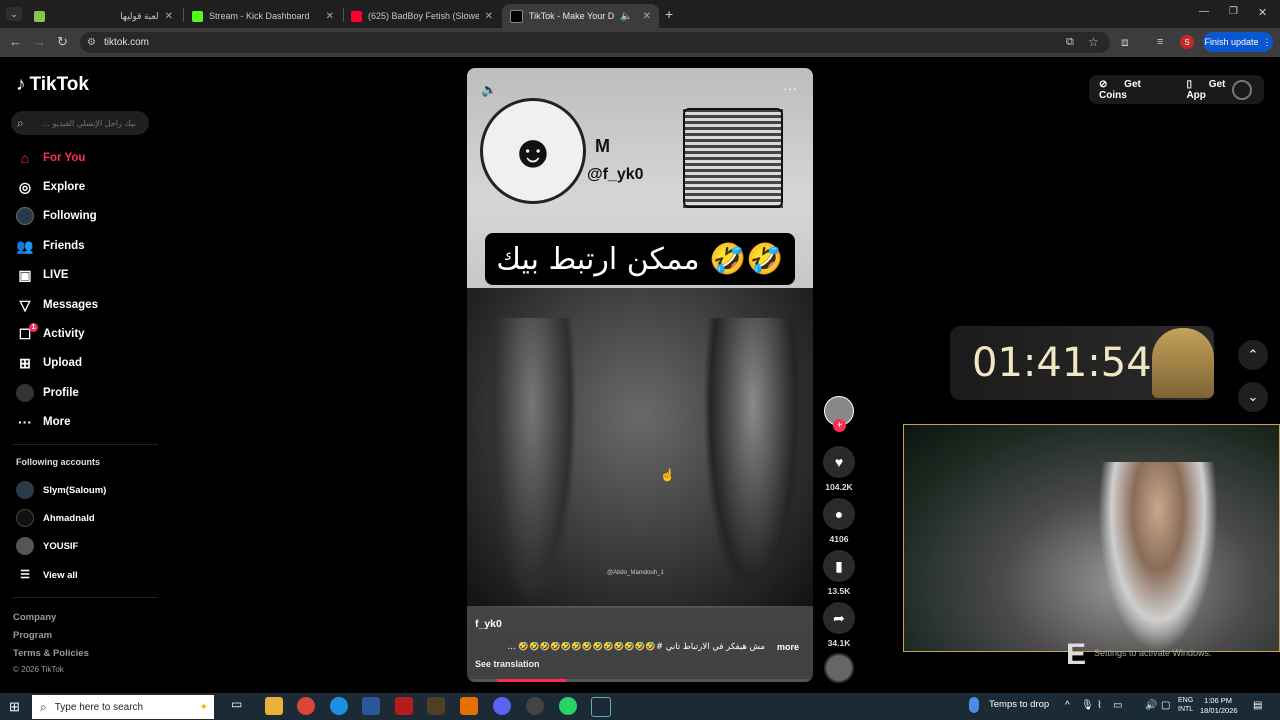 The width and height of the screenshot is (1280, 720). I want to click on nav-label: LIVE, so click(56, 275).